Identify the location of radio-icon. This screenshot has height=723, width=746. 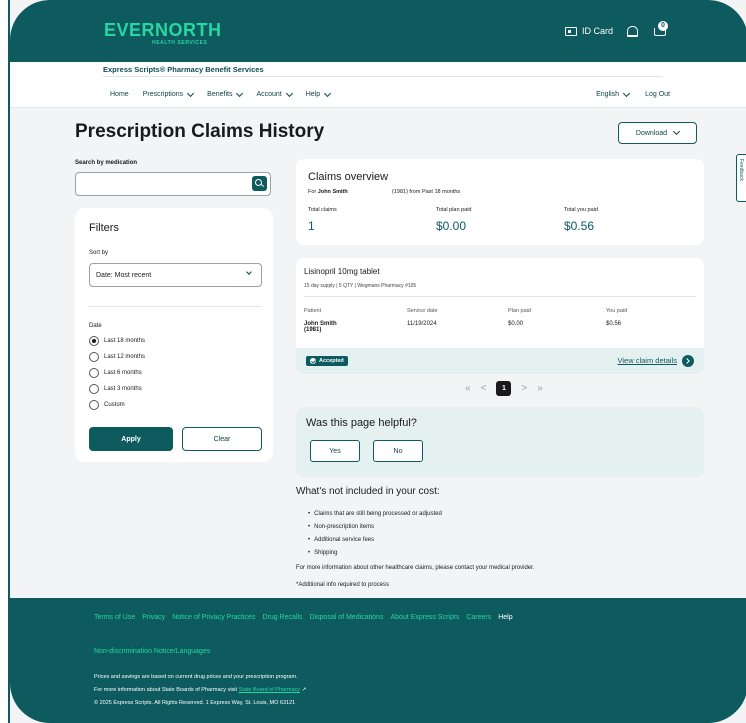
(94, 405).